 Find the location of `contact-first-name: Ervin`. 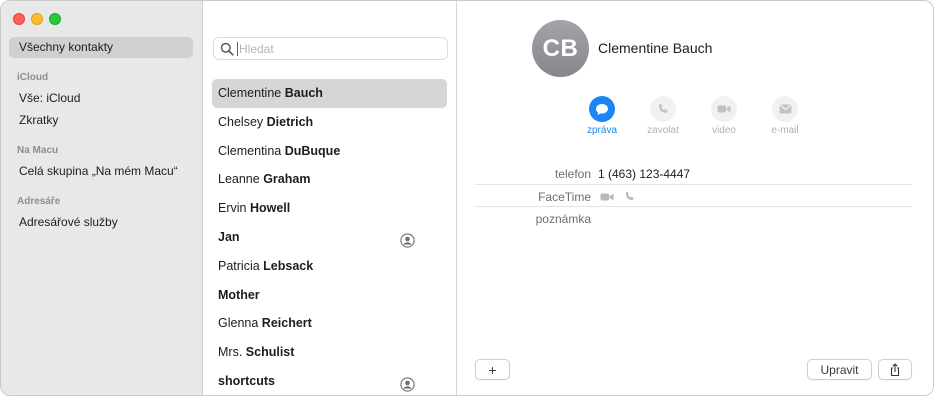

contact-first-name: Ervin is located at coordinates (232, 208).